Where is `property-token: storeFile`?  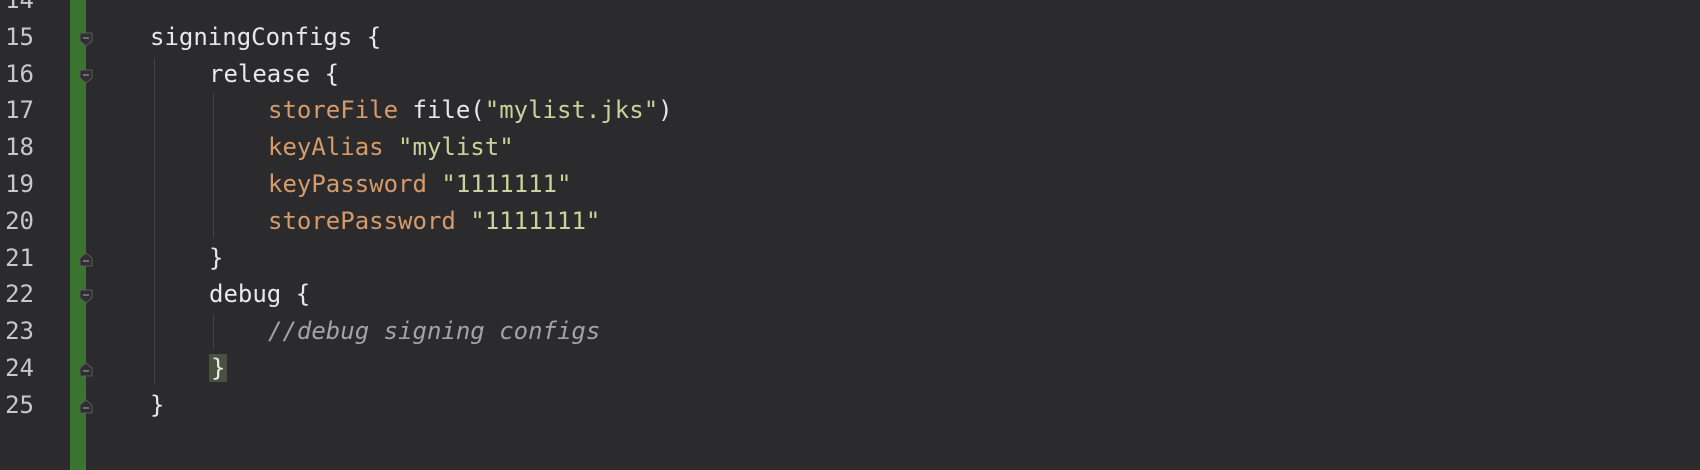 property-token: storeFile is located at coordinates (333, 110).